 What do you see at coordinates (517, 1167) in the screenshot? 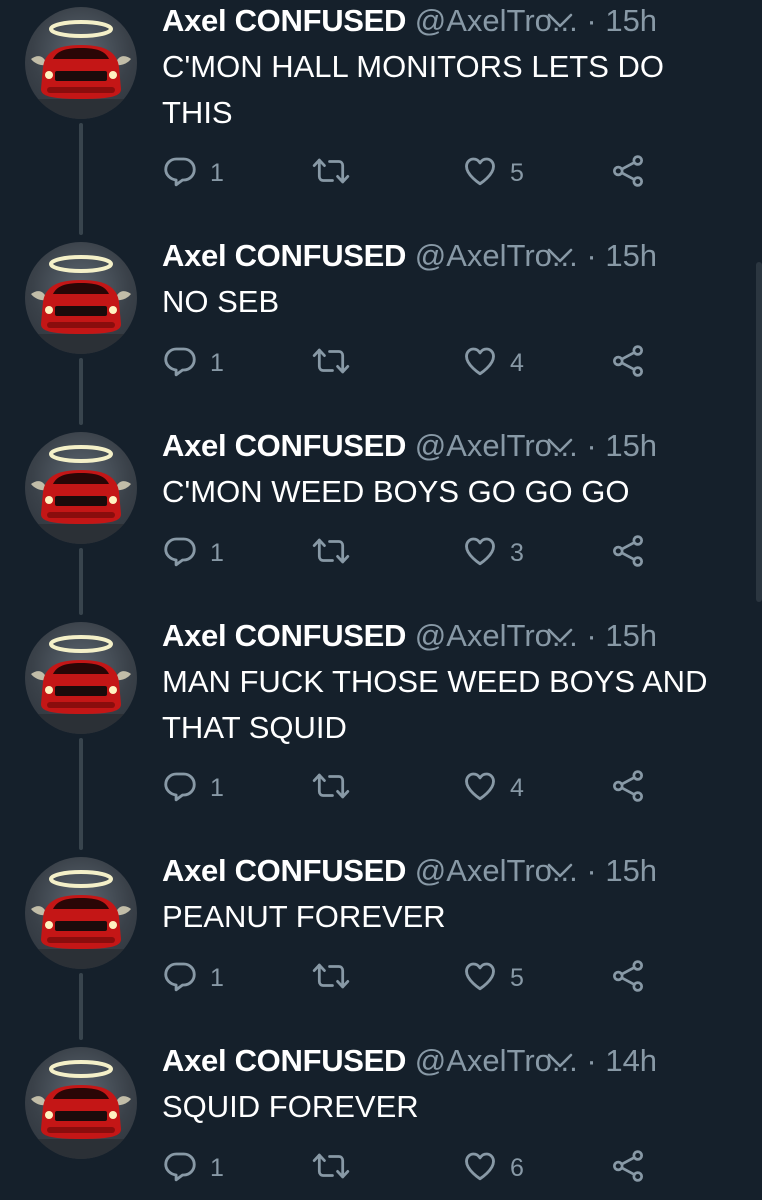
I see `like-count: 6` at bounding box center [517, 1167].